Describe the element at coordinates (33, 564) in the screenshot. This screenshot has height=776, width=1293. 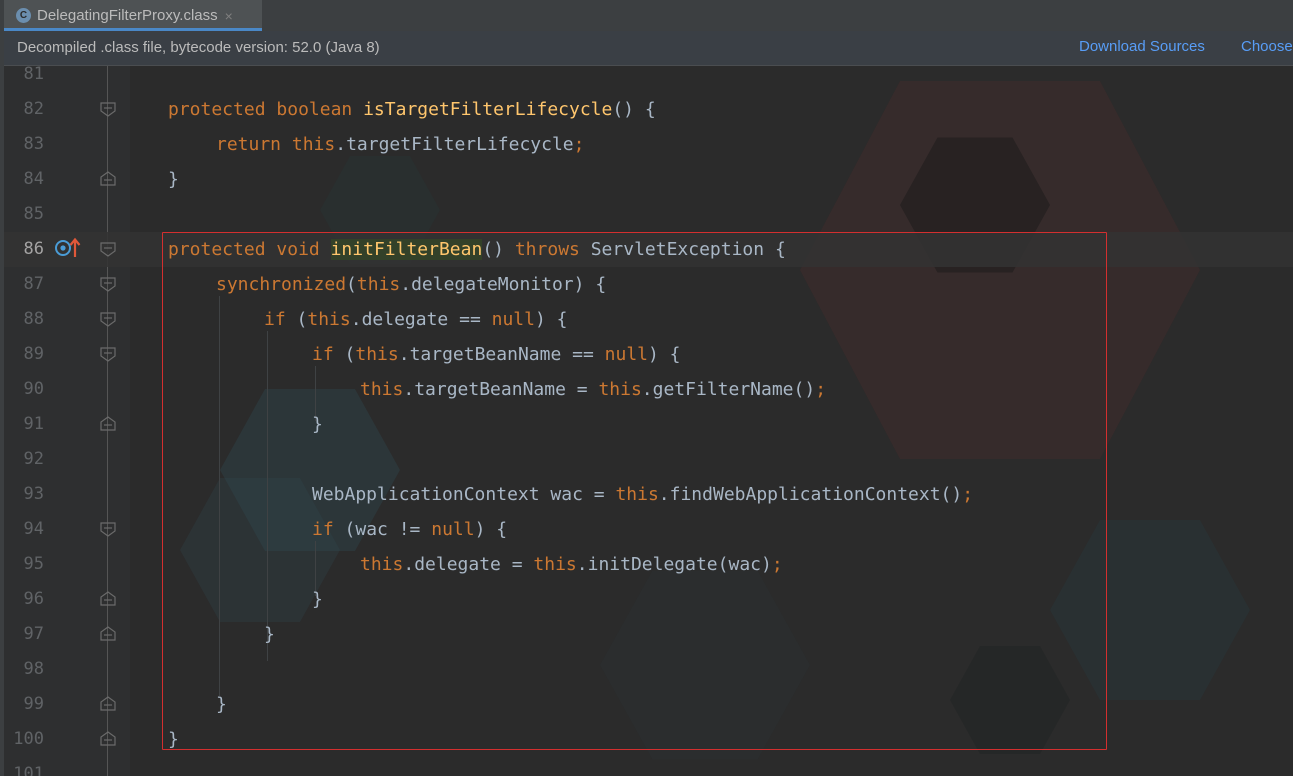
I see `line-number: 95` at that location.